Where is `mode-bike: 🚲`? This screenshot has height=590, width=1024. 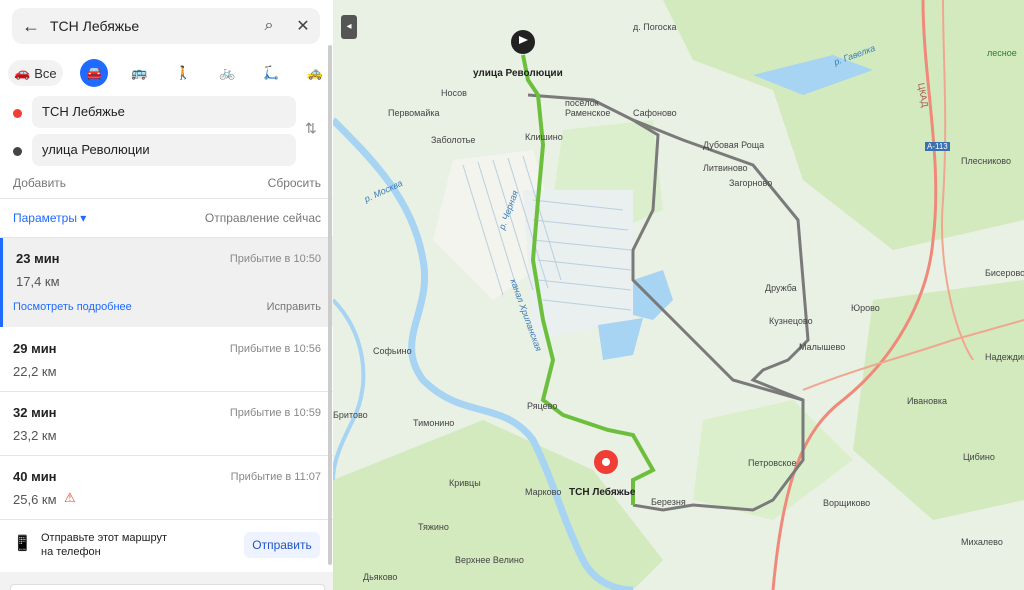 mode-bike: 🚲 is located at coordinates (227, 73).